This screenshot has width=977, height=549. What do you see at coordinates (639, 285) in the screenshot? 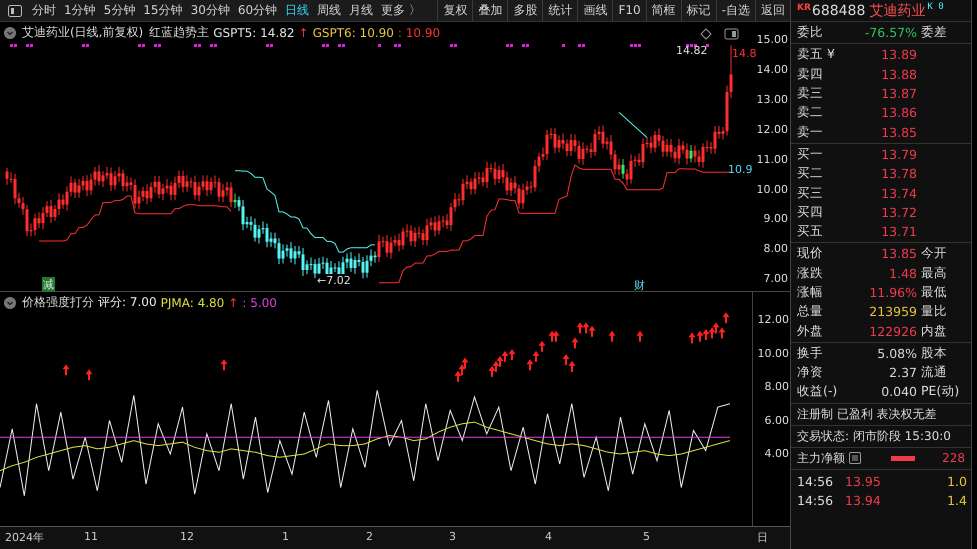
I see `chart-annotation: 财` at bounding box center [639, 285].